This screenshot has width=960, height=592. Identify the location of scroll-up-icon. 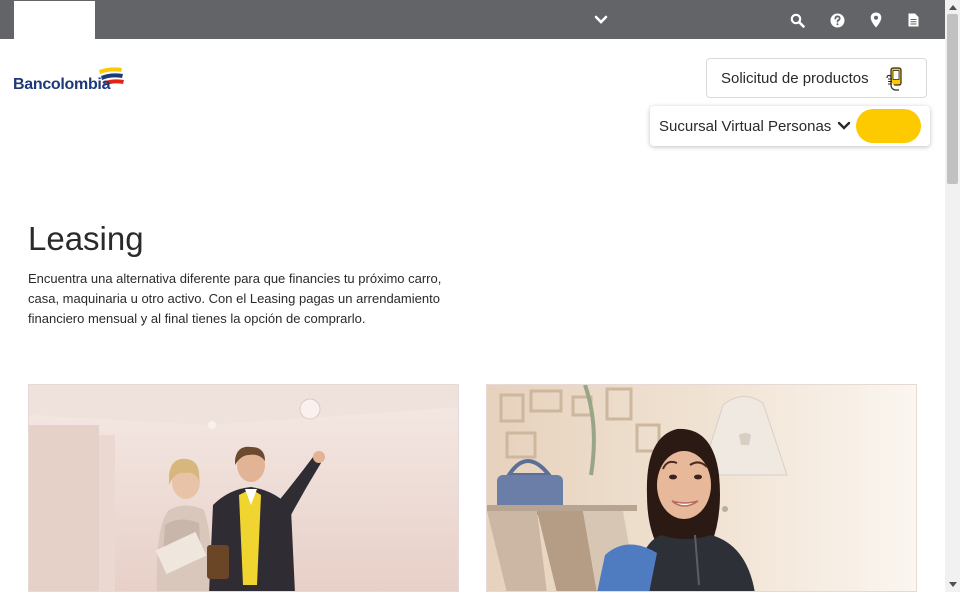
(952, 7).